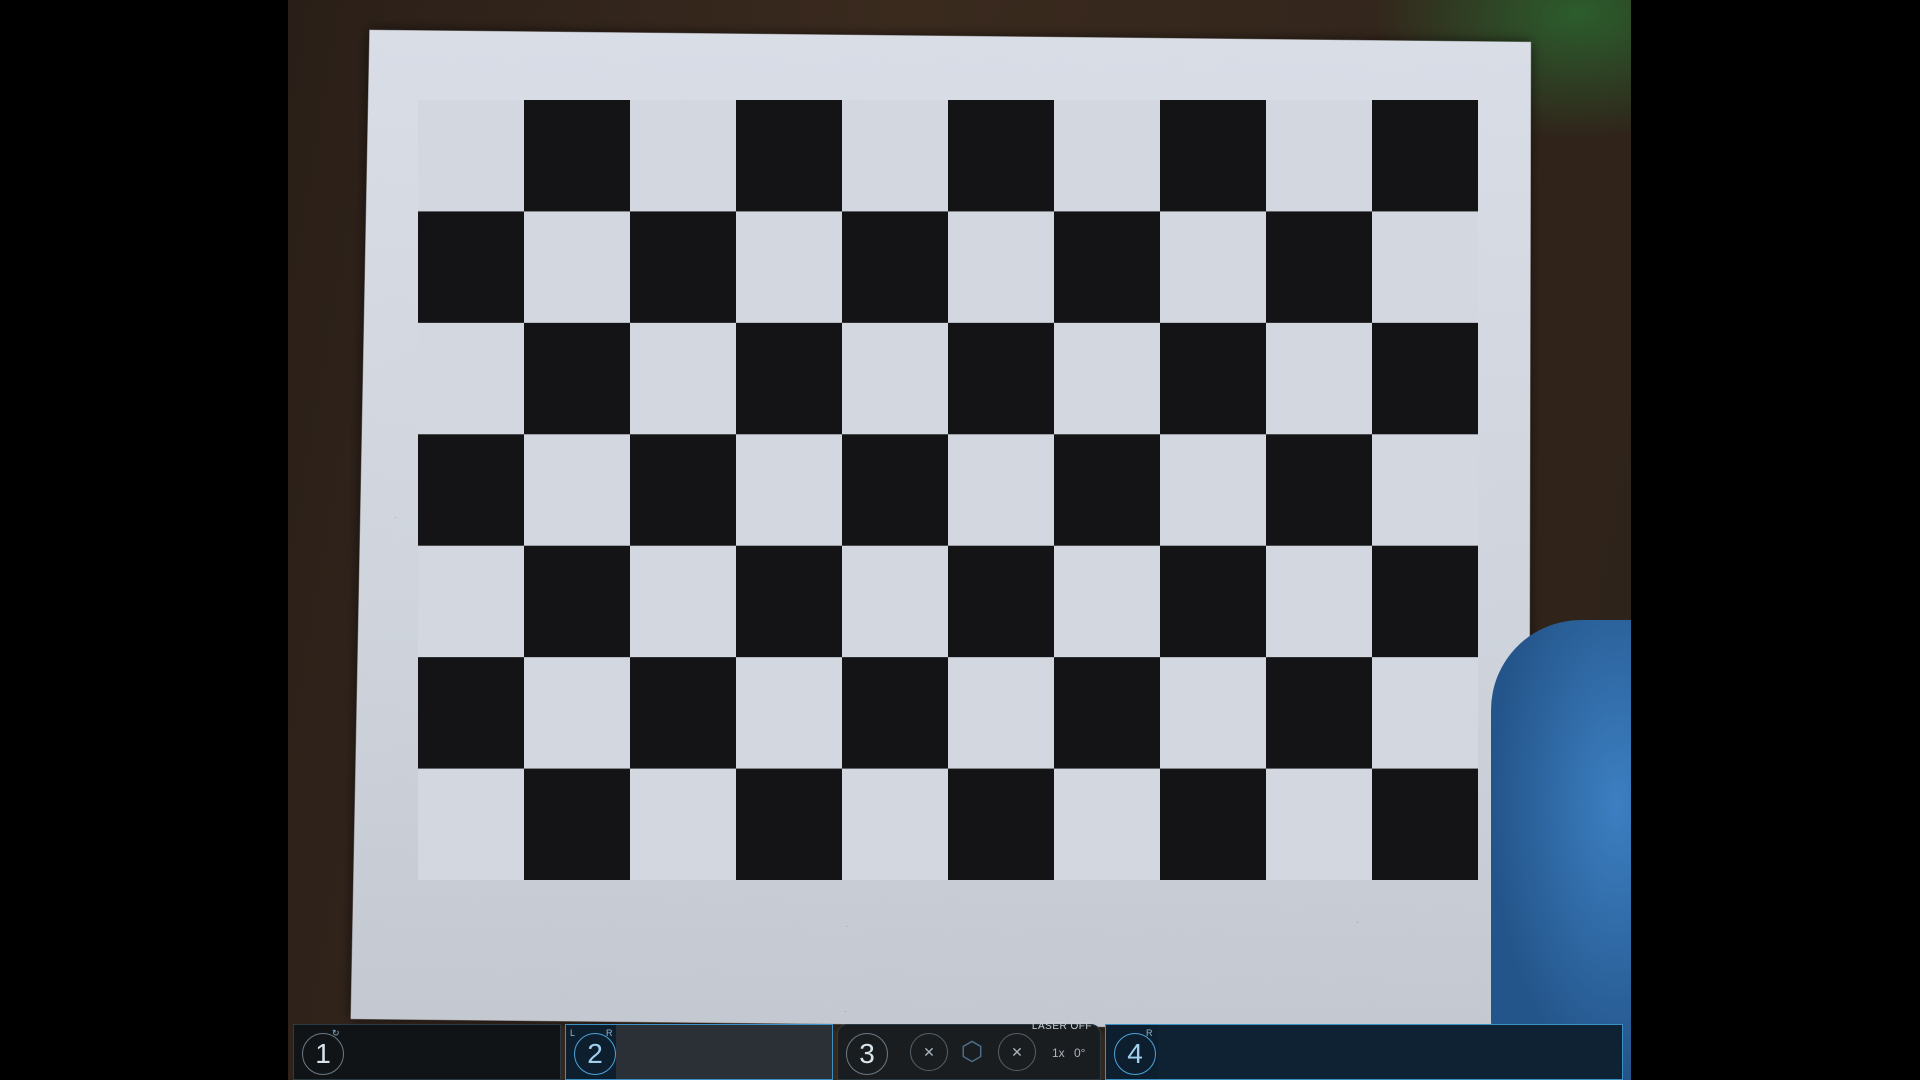 This screenshot has width=1920, height=1080. I want to click on camera-number-4: 4, so click(1135, 1054).